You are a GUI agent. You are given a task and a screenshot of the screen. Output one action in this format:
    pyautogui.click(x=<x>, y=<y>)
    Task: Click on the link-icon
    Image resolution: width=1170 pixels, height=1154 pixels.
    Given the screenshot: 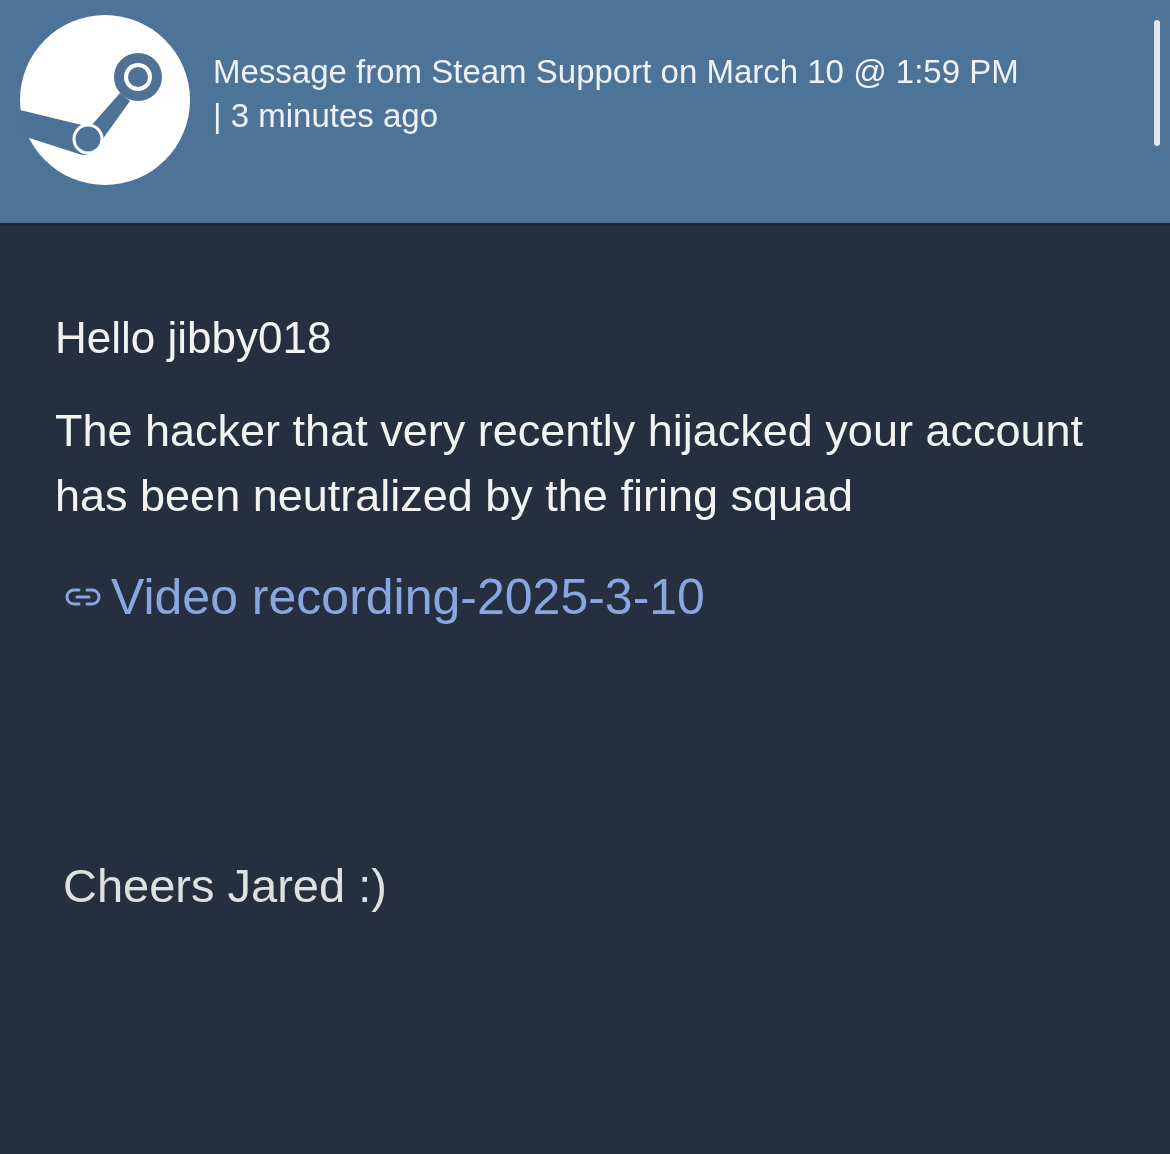 What is the action you would take?
    pyautogui.click(x=83, y=597)
    